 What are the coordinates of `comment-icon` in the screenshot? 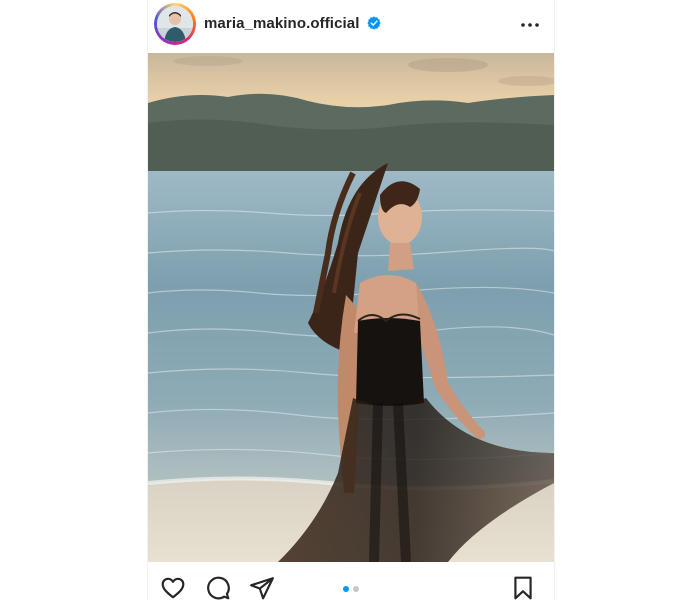 It's located at (218, 588).